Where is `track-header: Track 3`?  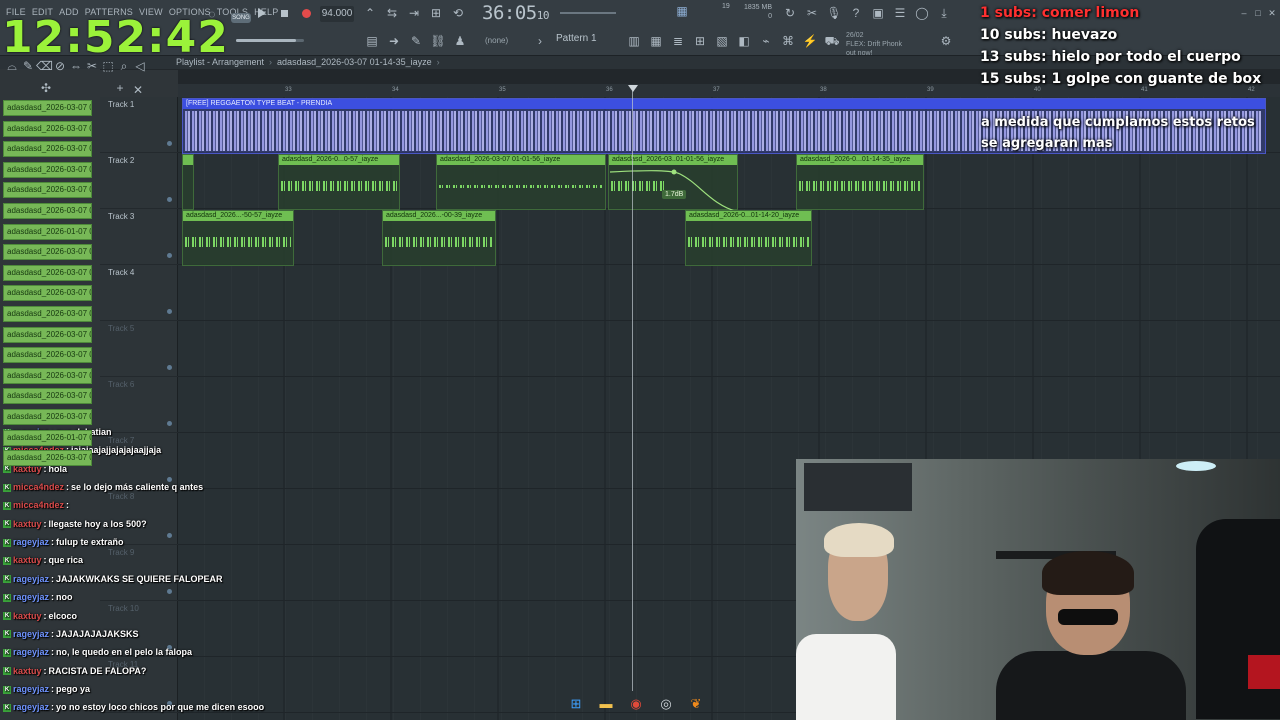 track-header: Track 3 is located at coordinates (139, 237).